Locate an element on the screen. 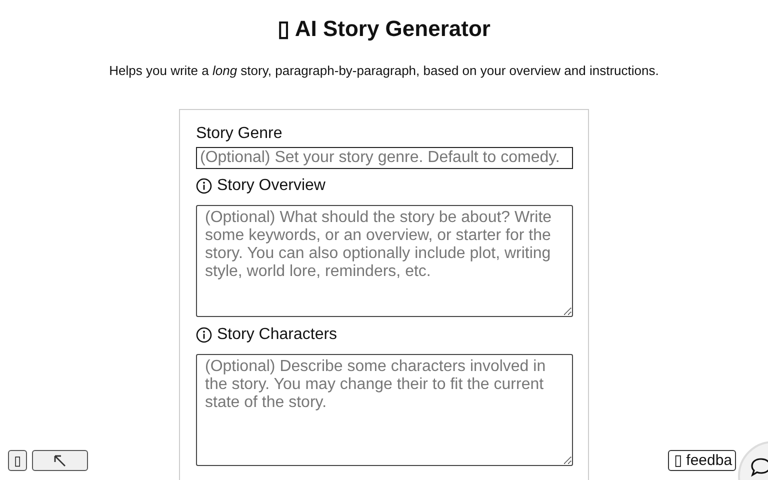 The height and width of the screenshot is (480, 768). text-area: (Optional) What should the story be about? Write some keywords, or an overview, or starter for the story. You can also optionally include plot, writing style, world lore, reminders, etc. is located at coordinates (384, 260).